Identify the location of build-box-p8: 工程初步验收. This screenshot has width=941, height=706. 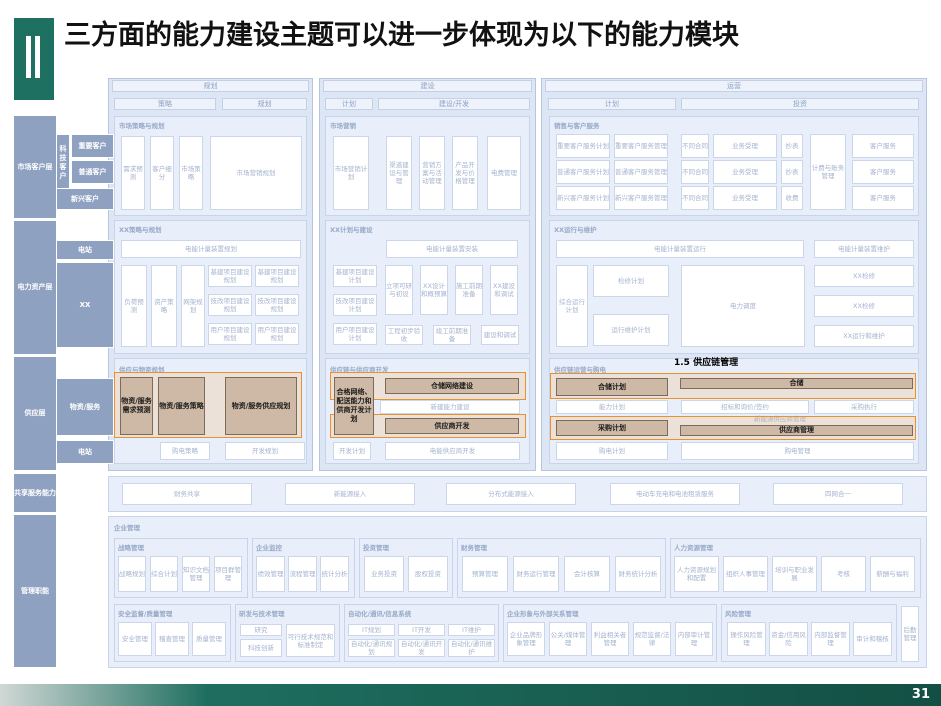
(404, 335).